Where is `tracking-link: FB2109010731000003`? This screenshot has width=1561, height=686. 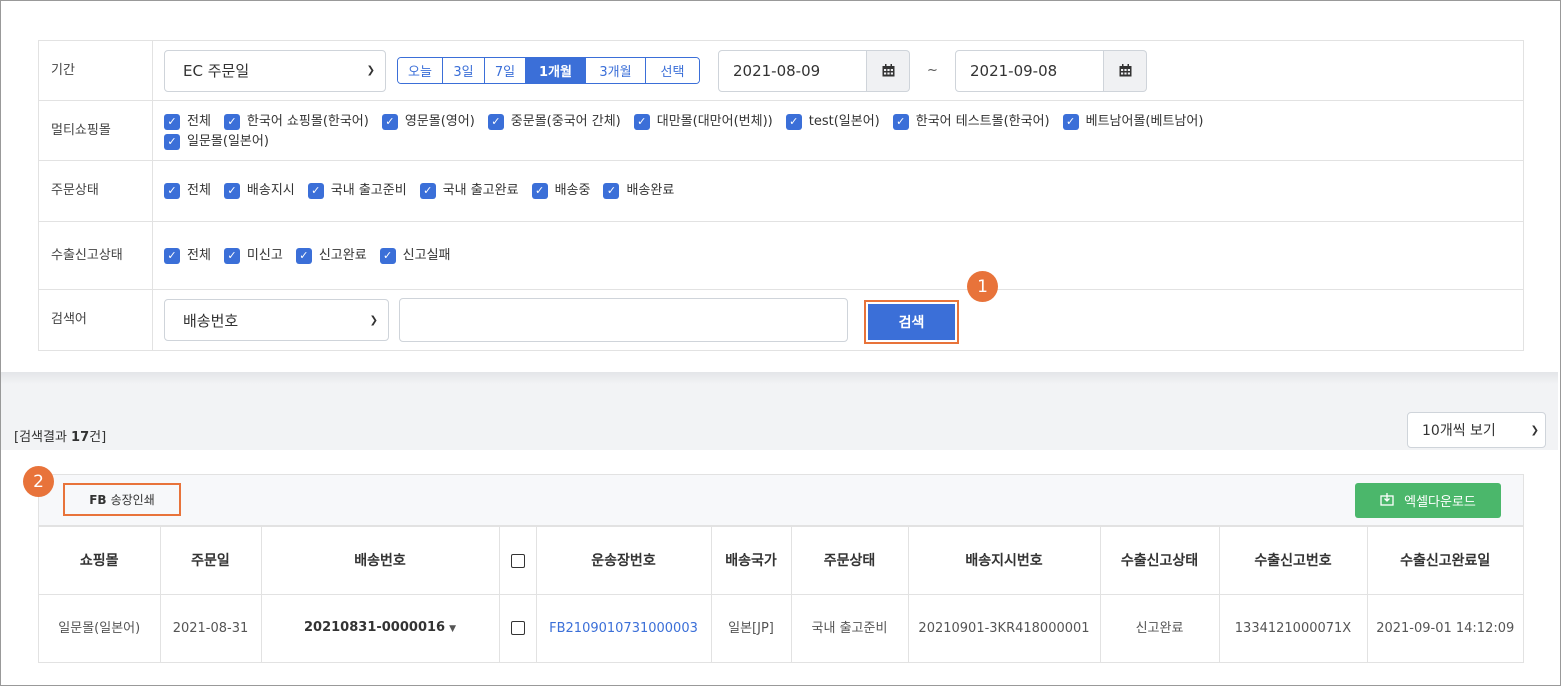 tracking-link: FB2109010731000003 is located at coordinates (623, 628).